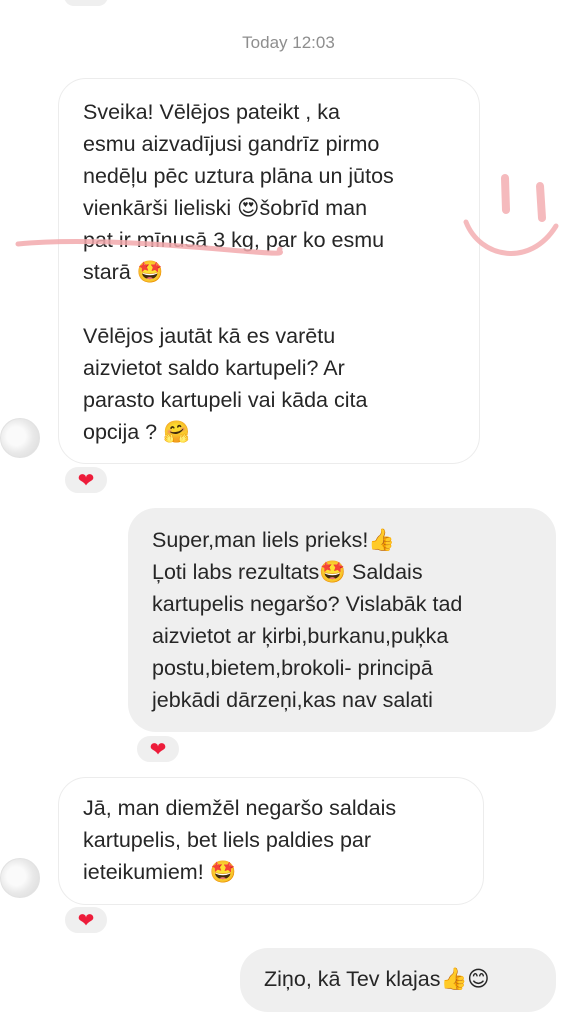 The image size is (577, 1024). What do you see at coordinates (541, 202) in the screenshot?
I see `smiley-eye-right` at bounding box center [541, 202].